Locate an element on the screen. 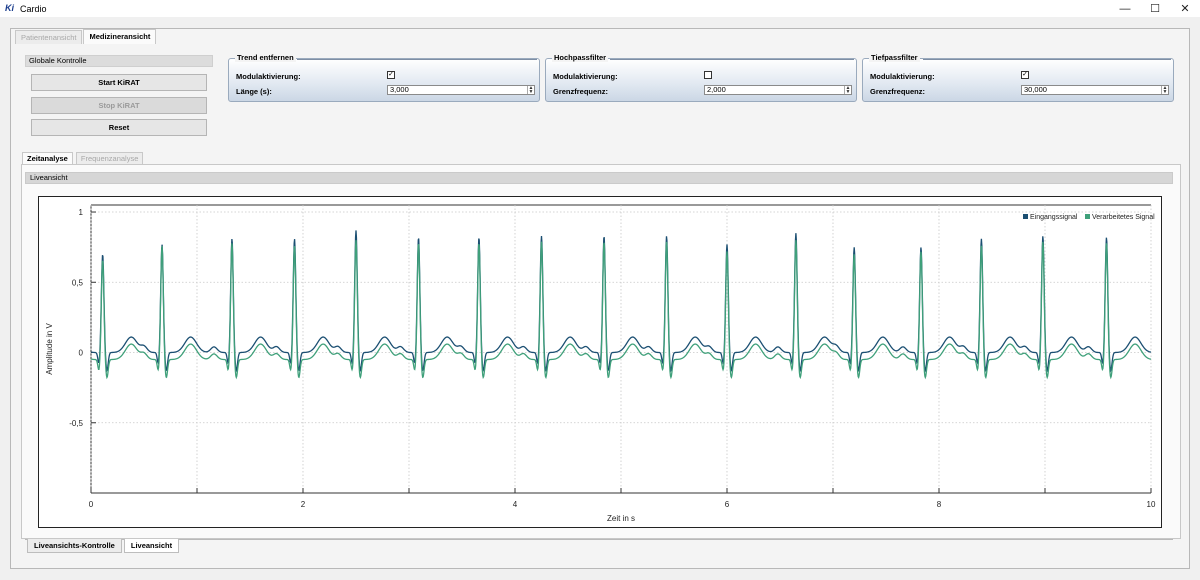 This screenshot has width=1200, height=580. x-axis-label: Zeit in s is located at coordinates (621, 518).